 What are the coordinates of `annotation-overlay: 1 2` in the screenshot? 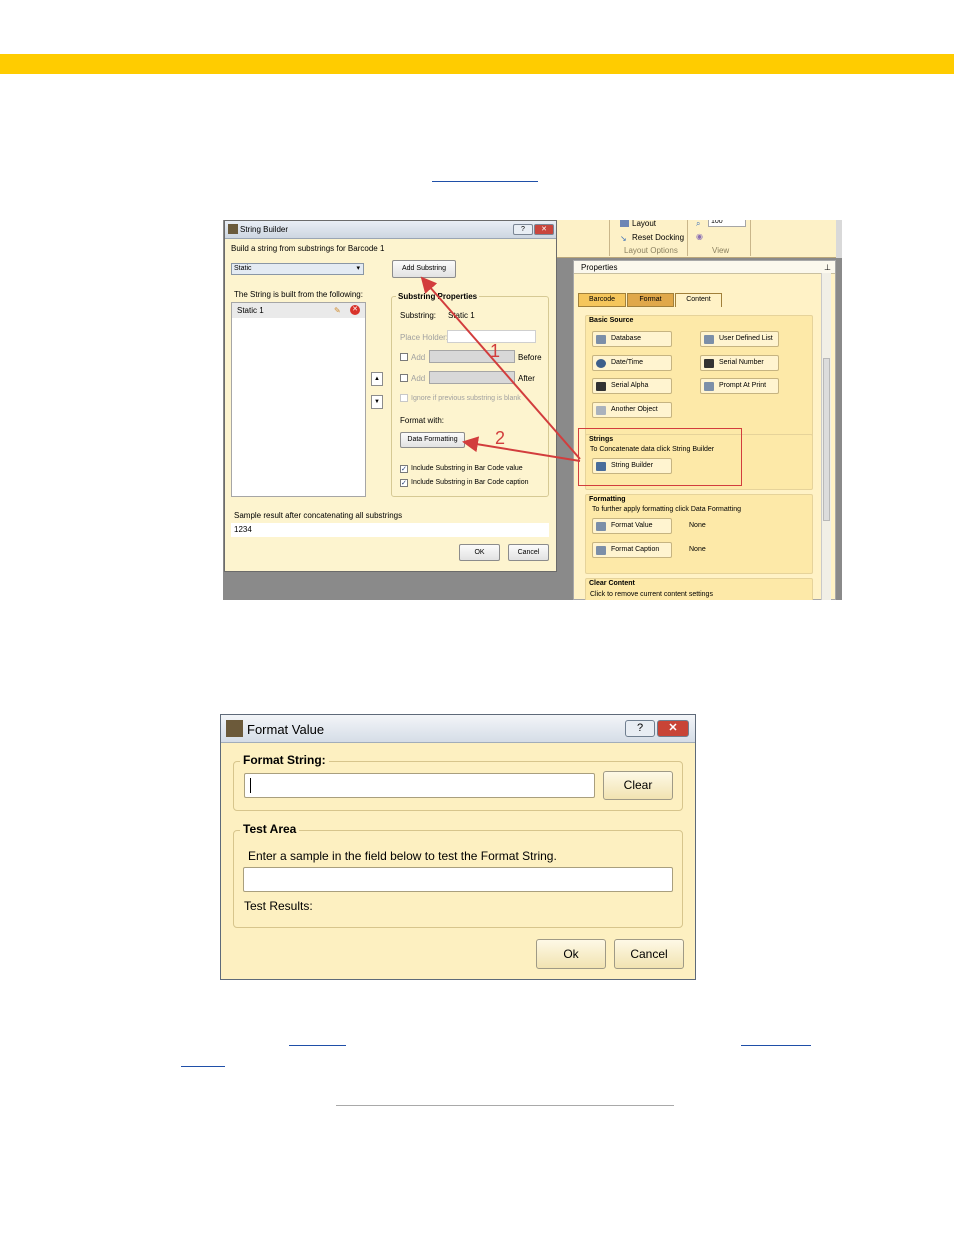 It's located at (500, 369).